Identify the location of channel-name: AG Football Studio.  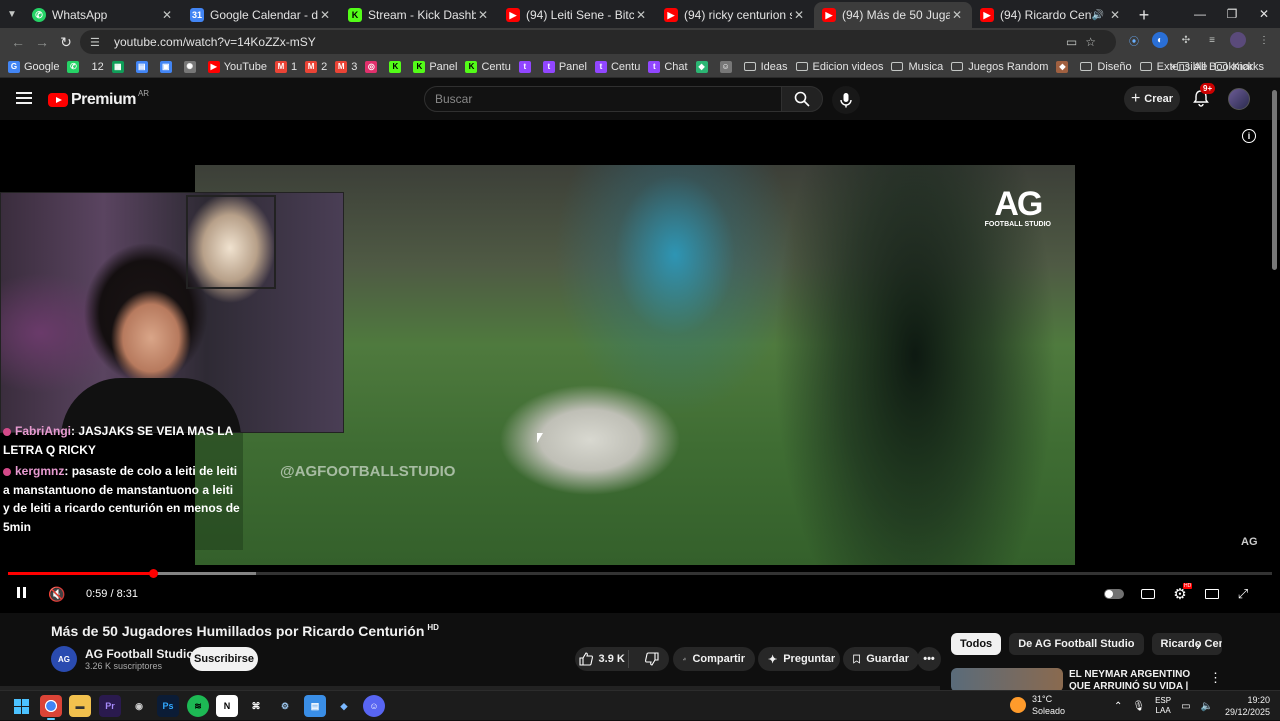
(139, 654).